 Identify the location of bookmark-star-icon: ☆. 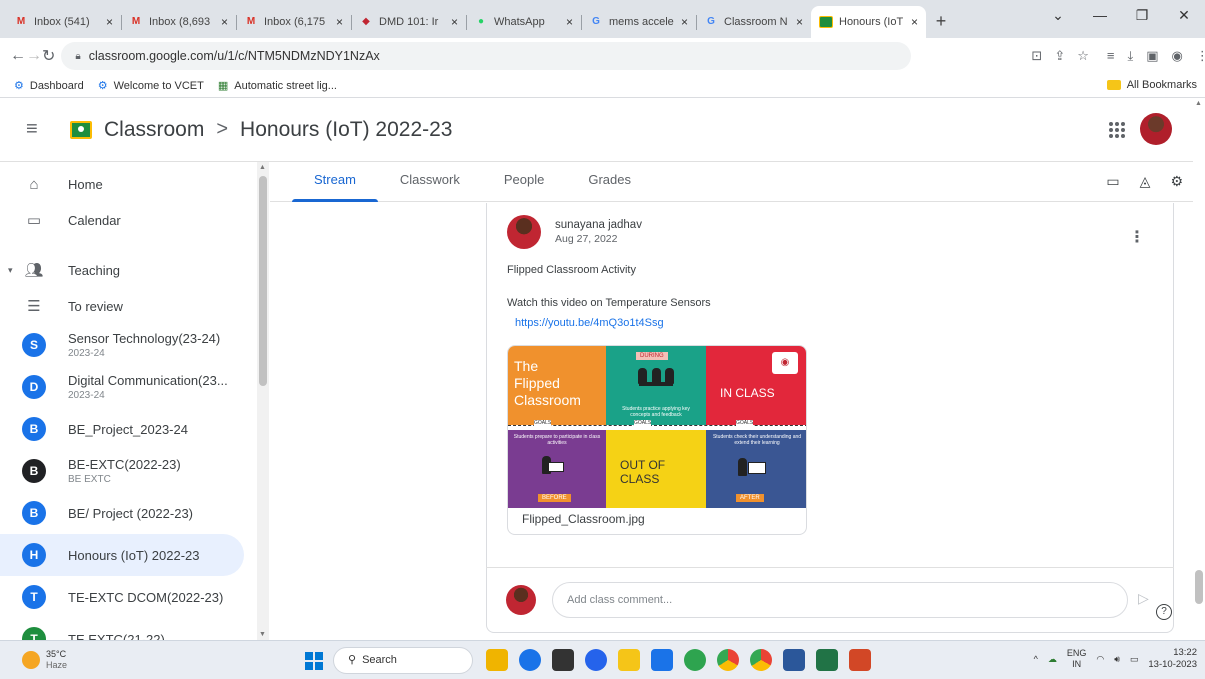
(1083, 56).